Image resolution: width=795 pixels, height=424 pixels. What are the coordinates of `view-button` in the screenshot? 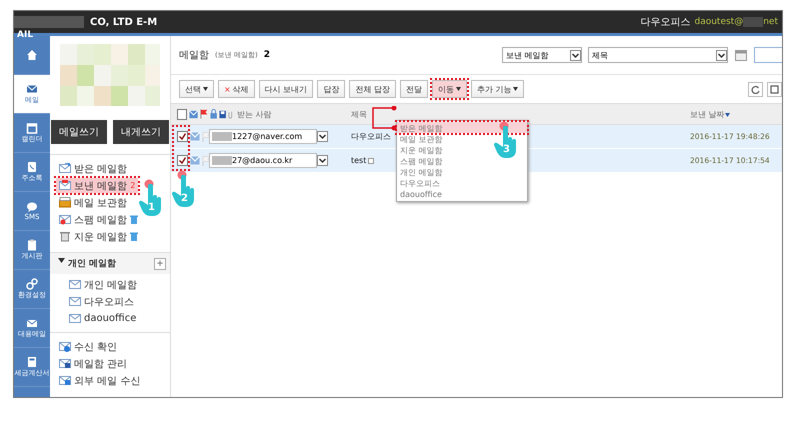 It's located at (774, 89).